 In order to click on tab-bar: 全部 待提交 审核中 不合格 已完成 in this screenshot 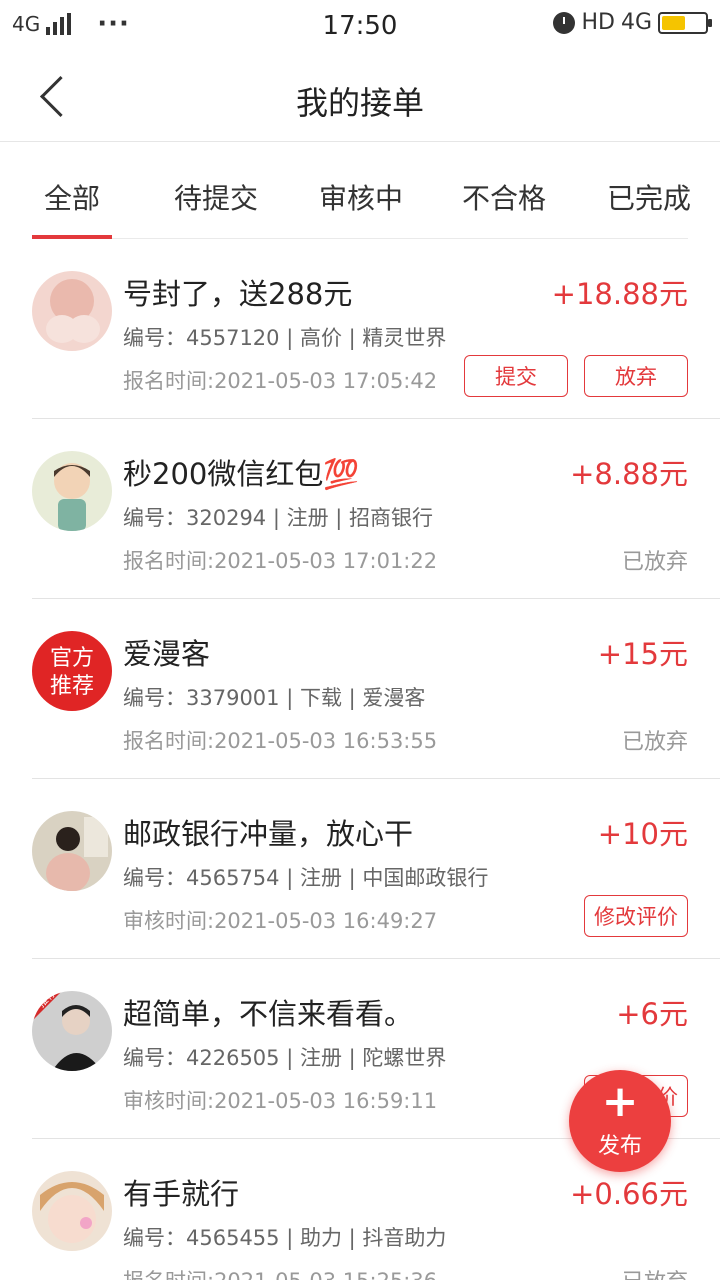, I will do `click(361, 191)`.